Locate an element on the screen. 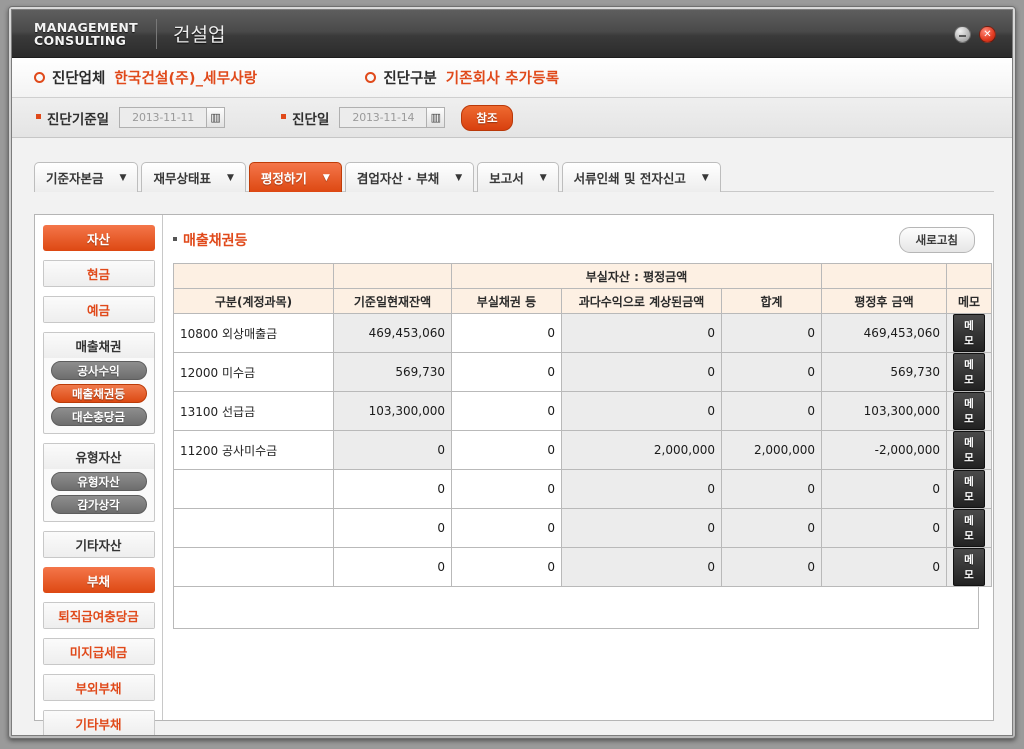 The width and height of the screenshot is (1024, 749). column-header-6: 메모 is located at coordinates (969, 301).